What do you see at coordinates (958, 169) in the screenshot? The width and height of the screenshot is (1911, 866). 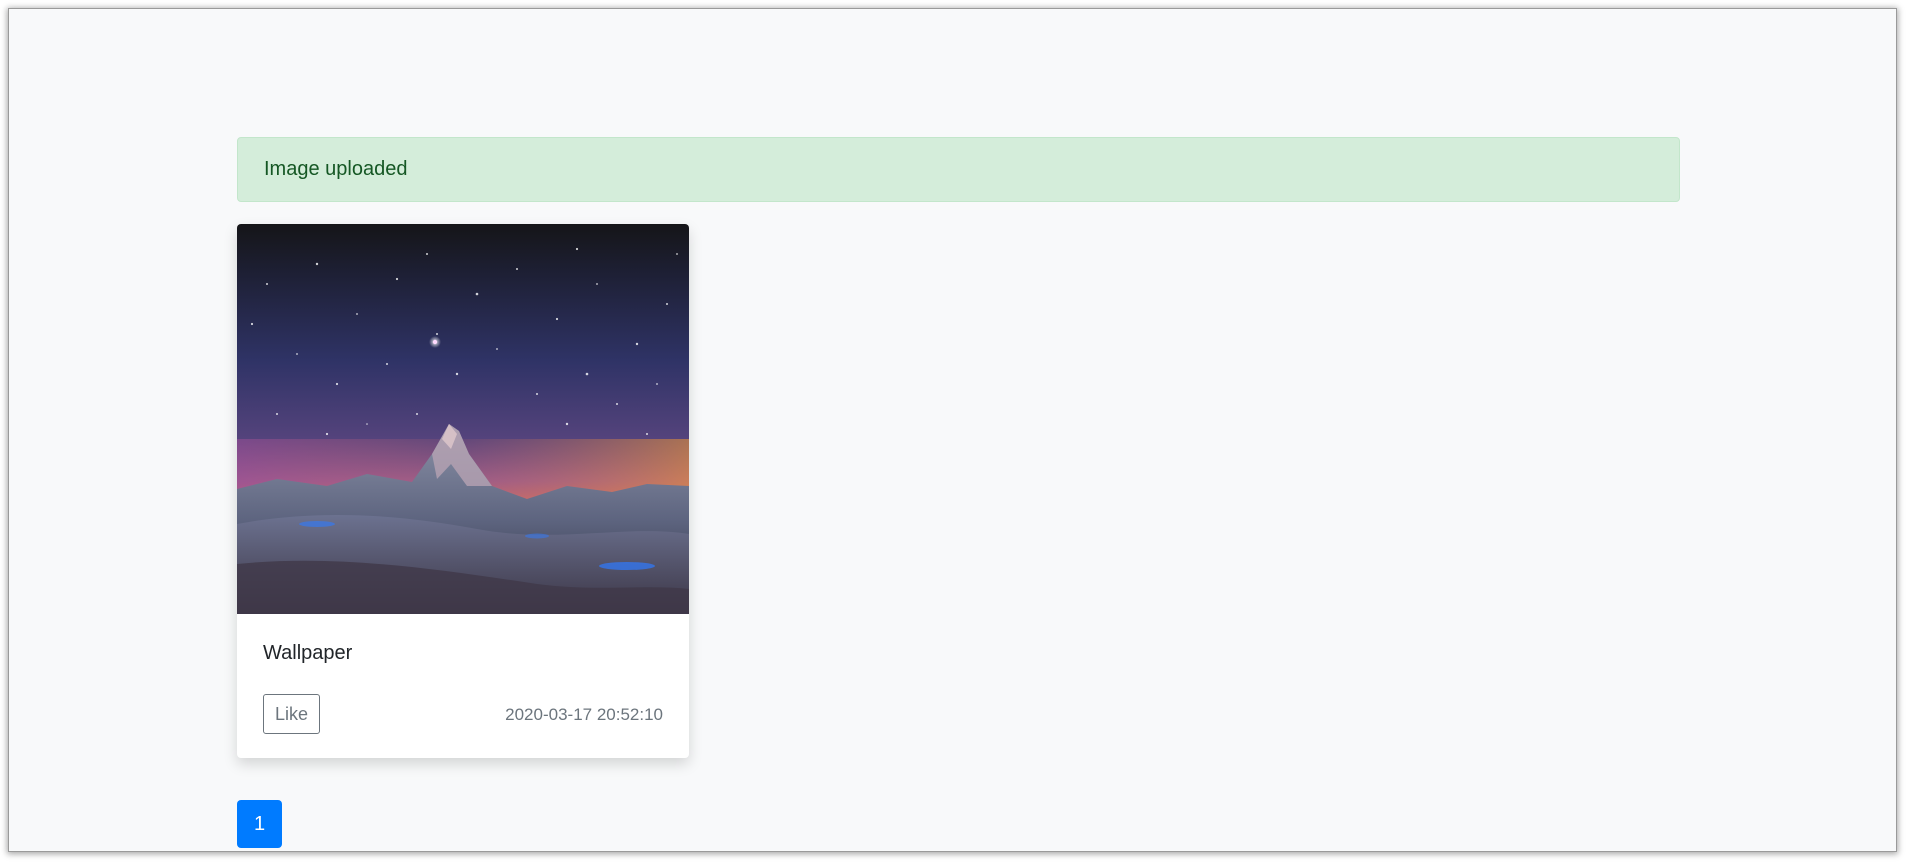 I see `success-alert: Image uploaded` at bounding box center [958, 169].